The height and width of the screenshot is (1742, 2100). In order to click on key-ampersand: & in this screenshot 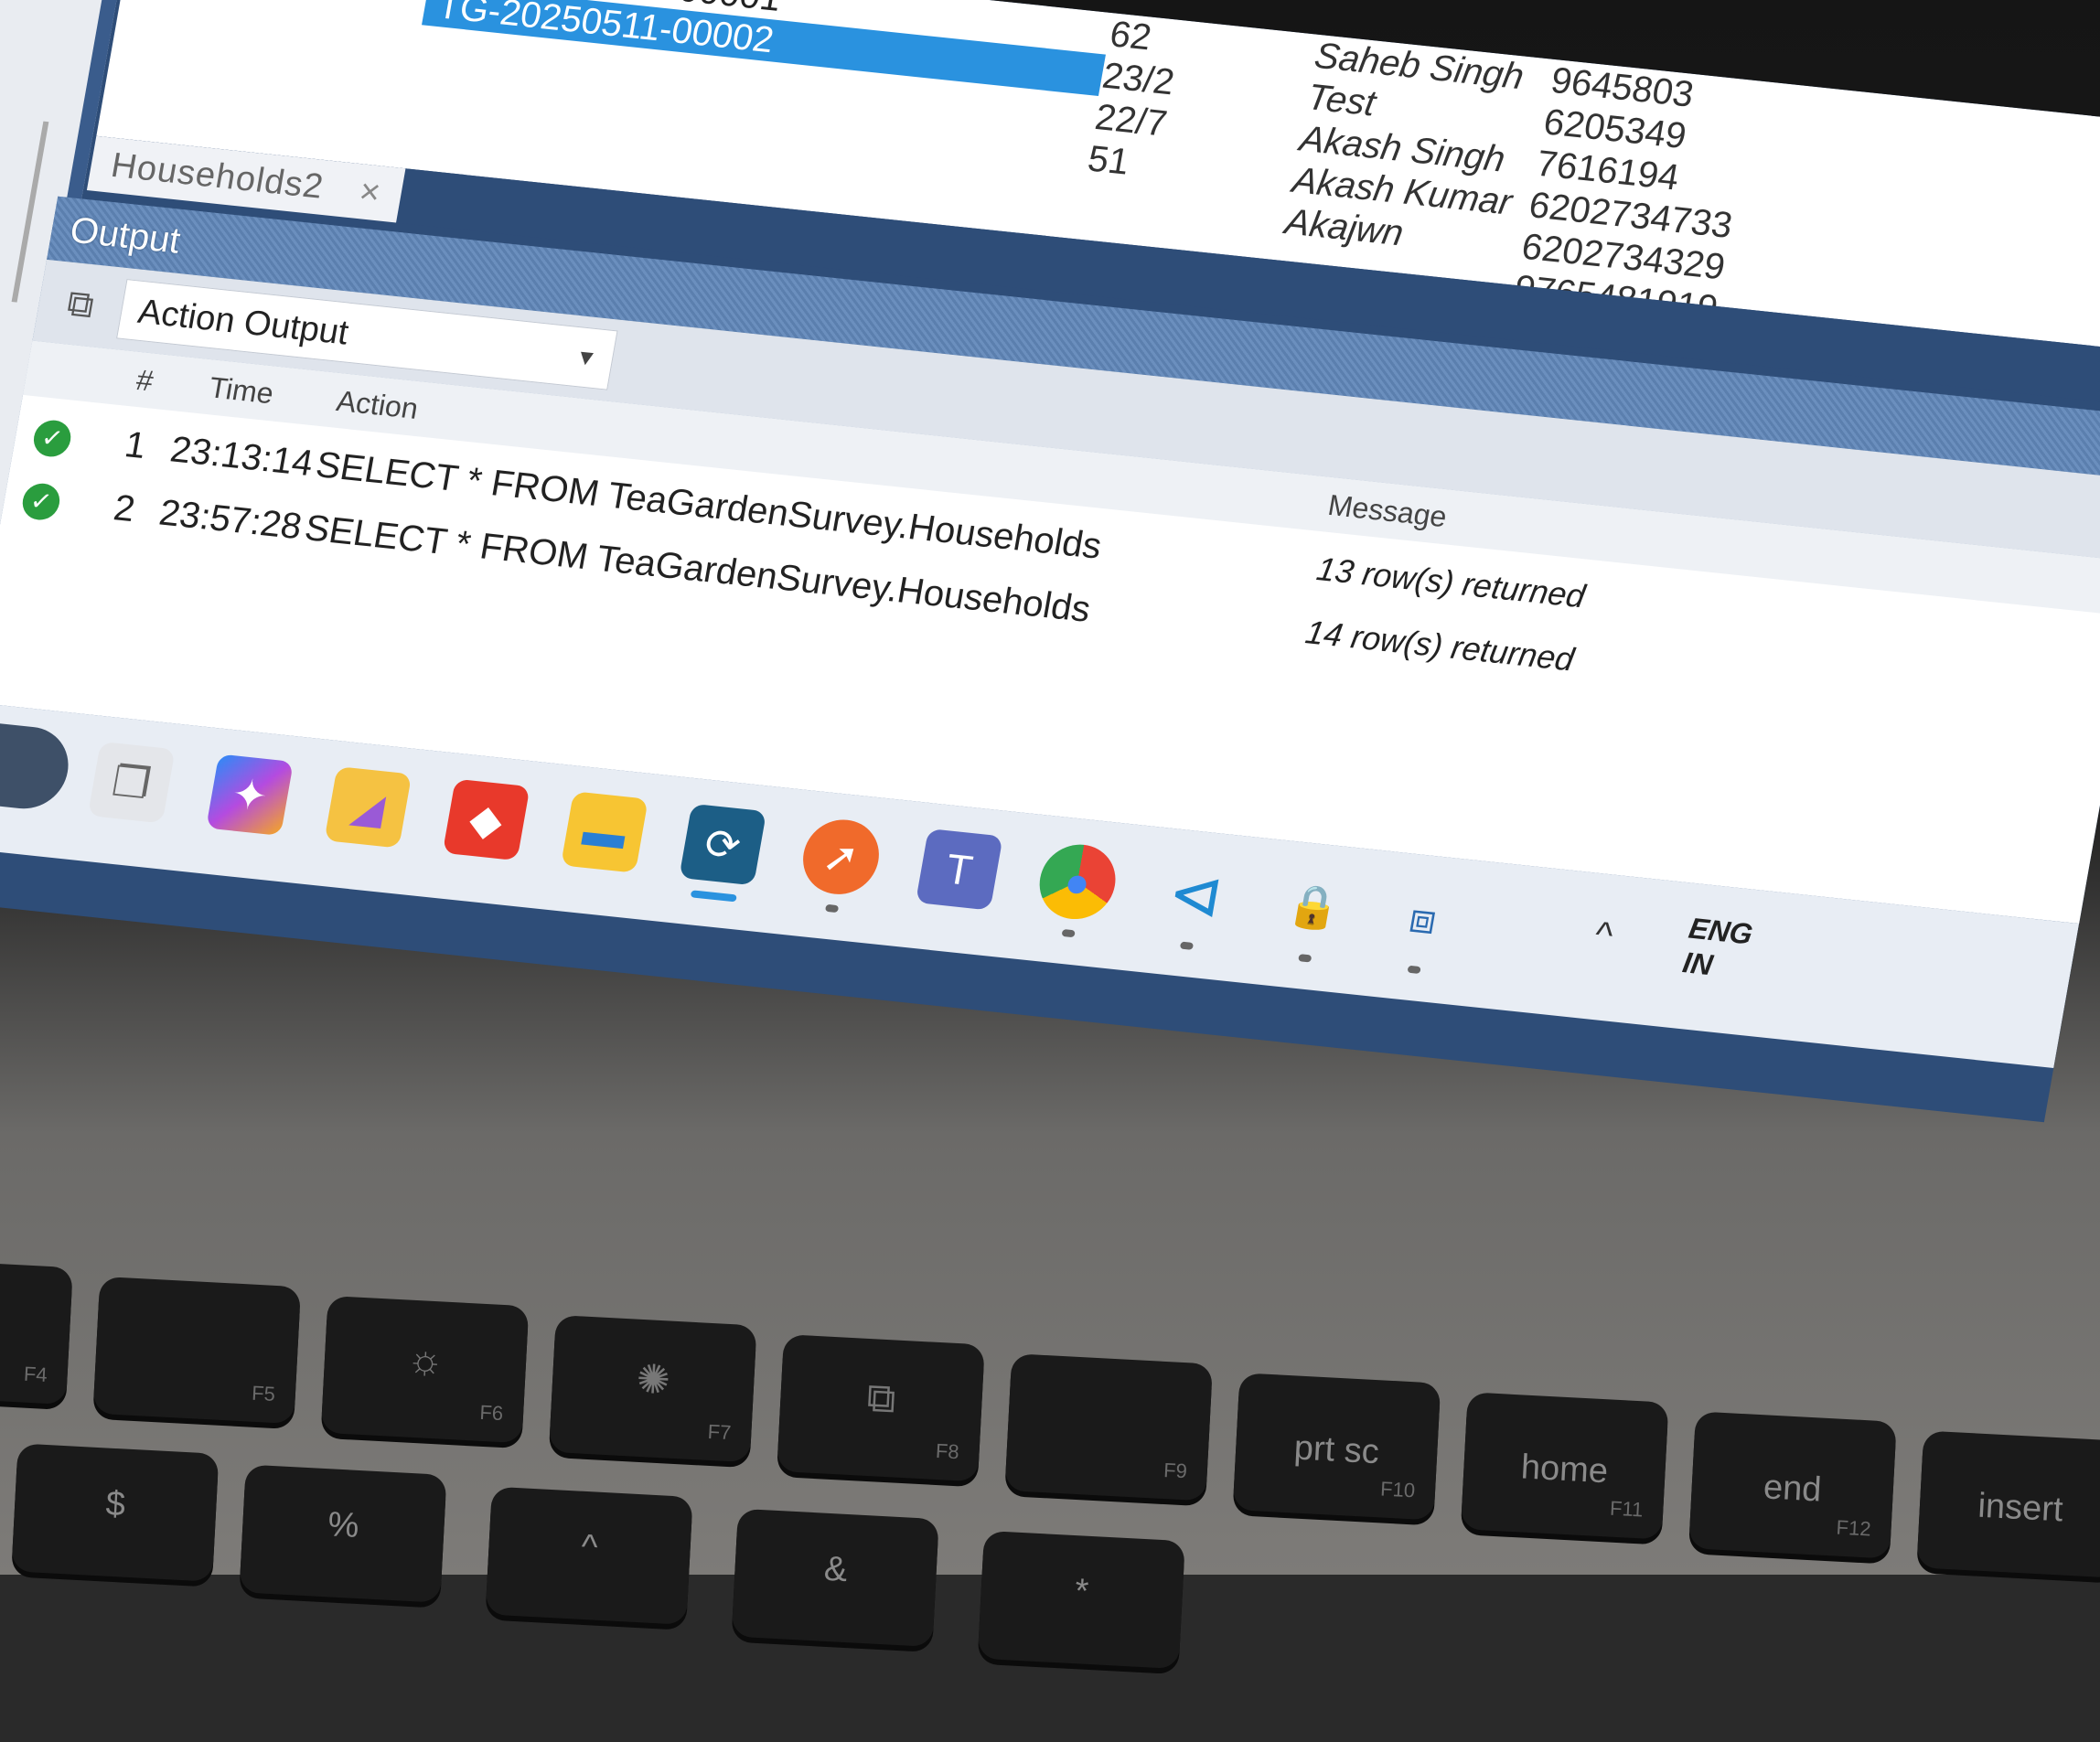, I will do `click(835, 1578)`.